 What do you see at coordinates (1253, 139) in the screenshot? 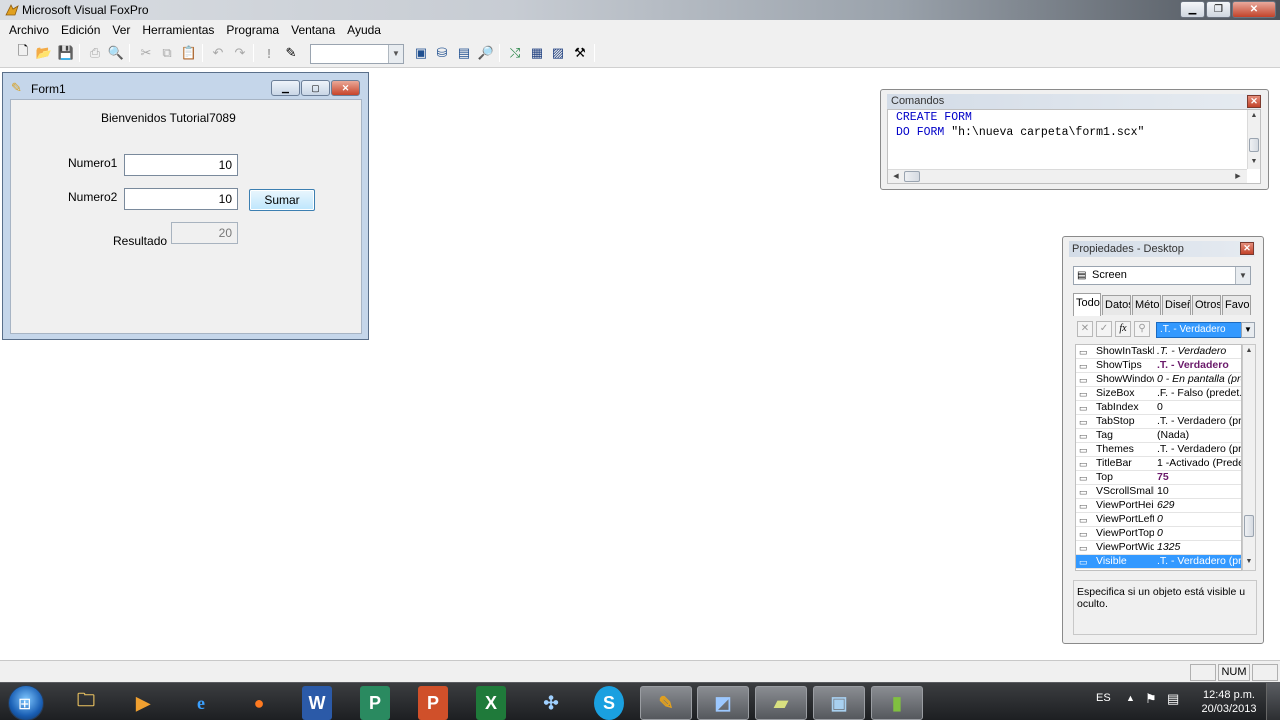
I see `command-vertical-scrollbar: ▲ ▼` at bounding box center [1253, 139].